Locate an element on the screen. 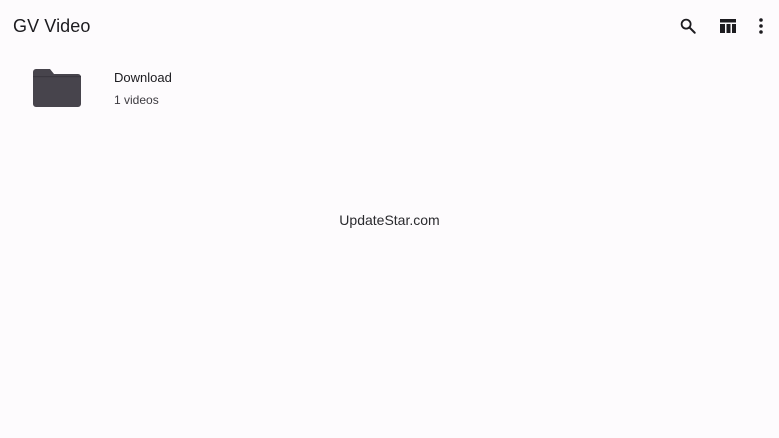 Image resolution: width=779 pixels, height=438 pixels. more-vert-icon is located at coordinates (761, 26).